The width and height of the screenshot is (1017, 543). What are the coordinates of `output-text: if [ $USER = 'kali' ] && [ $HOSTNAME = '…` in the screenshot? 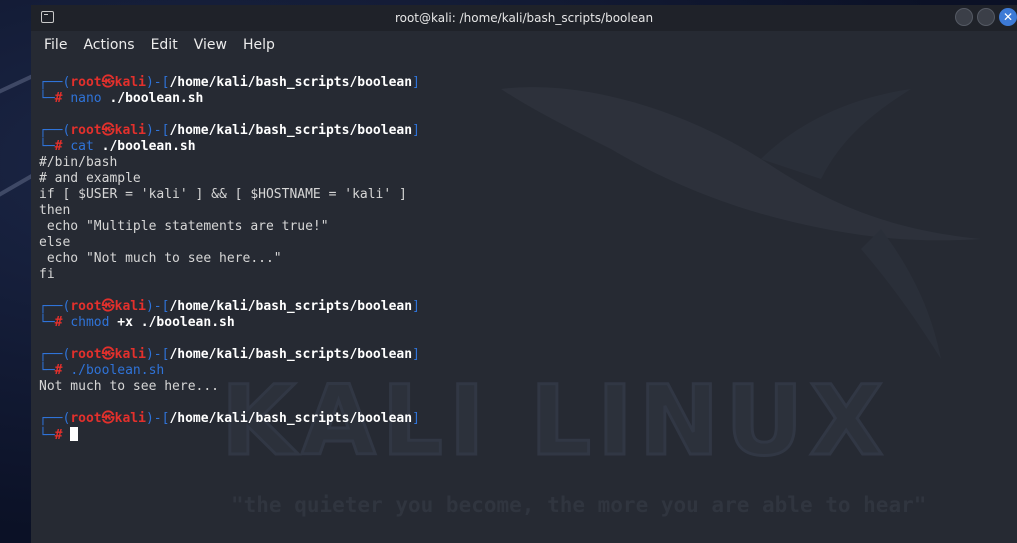 It's located at (223, 194).